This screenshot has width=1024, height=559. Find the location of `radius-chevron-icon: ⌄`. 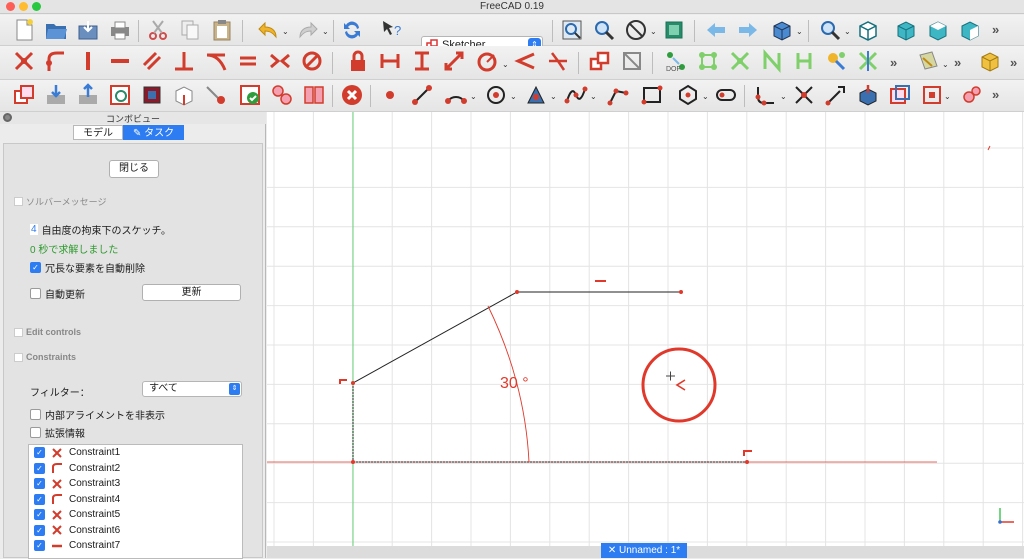

radius-chevron-icon: ⌄ is located at coordinates (505, 64).